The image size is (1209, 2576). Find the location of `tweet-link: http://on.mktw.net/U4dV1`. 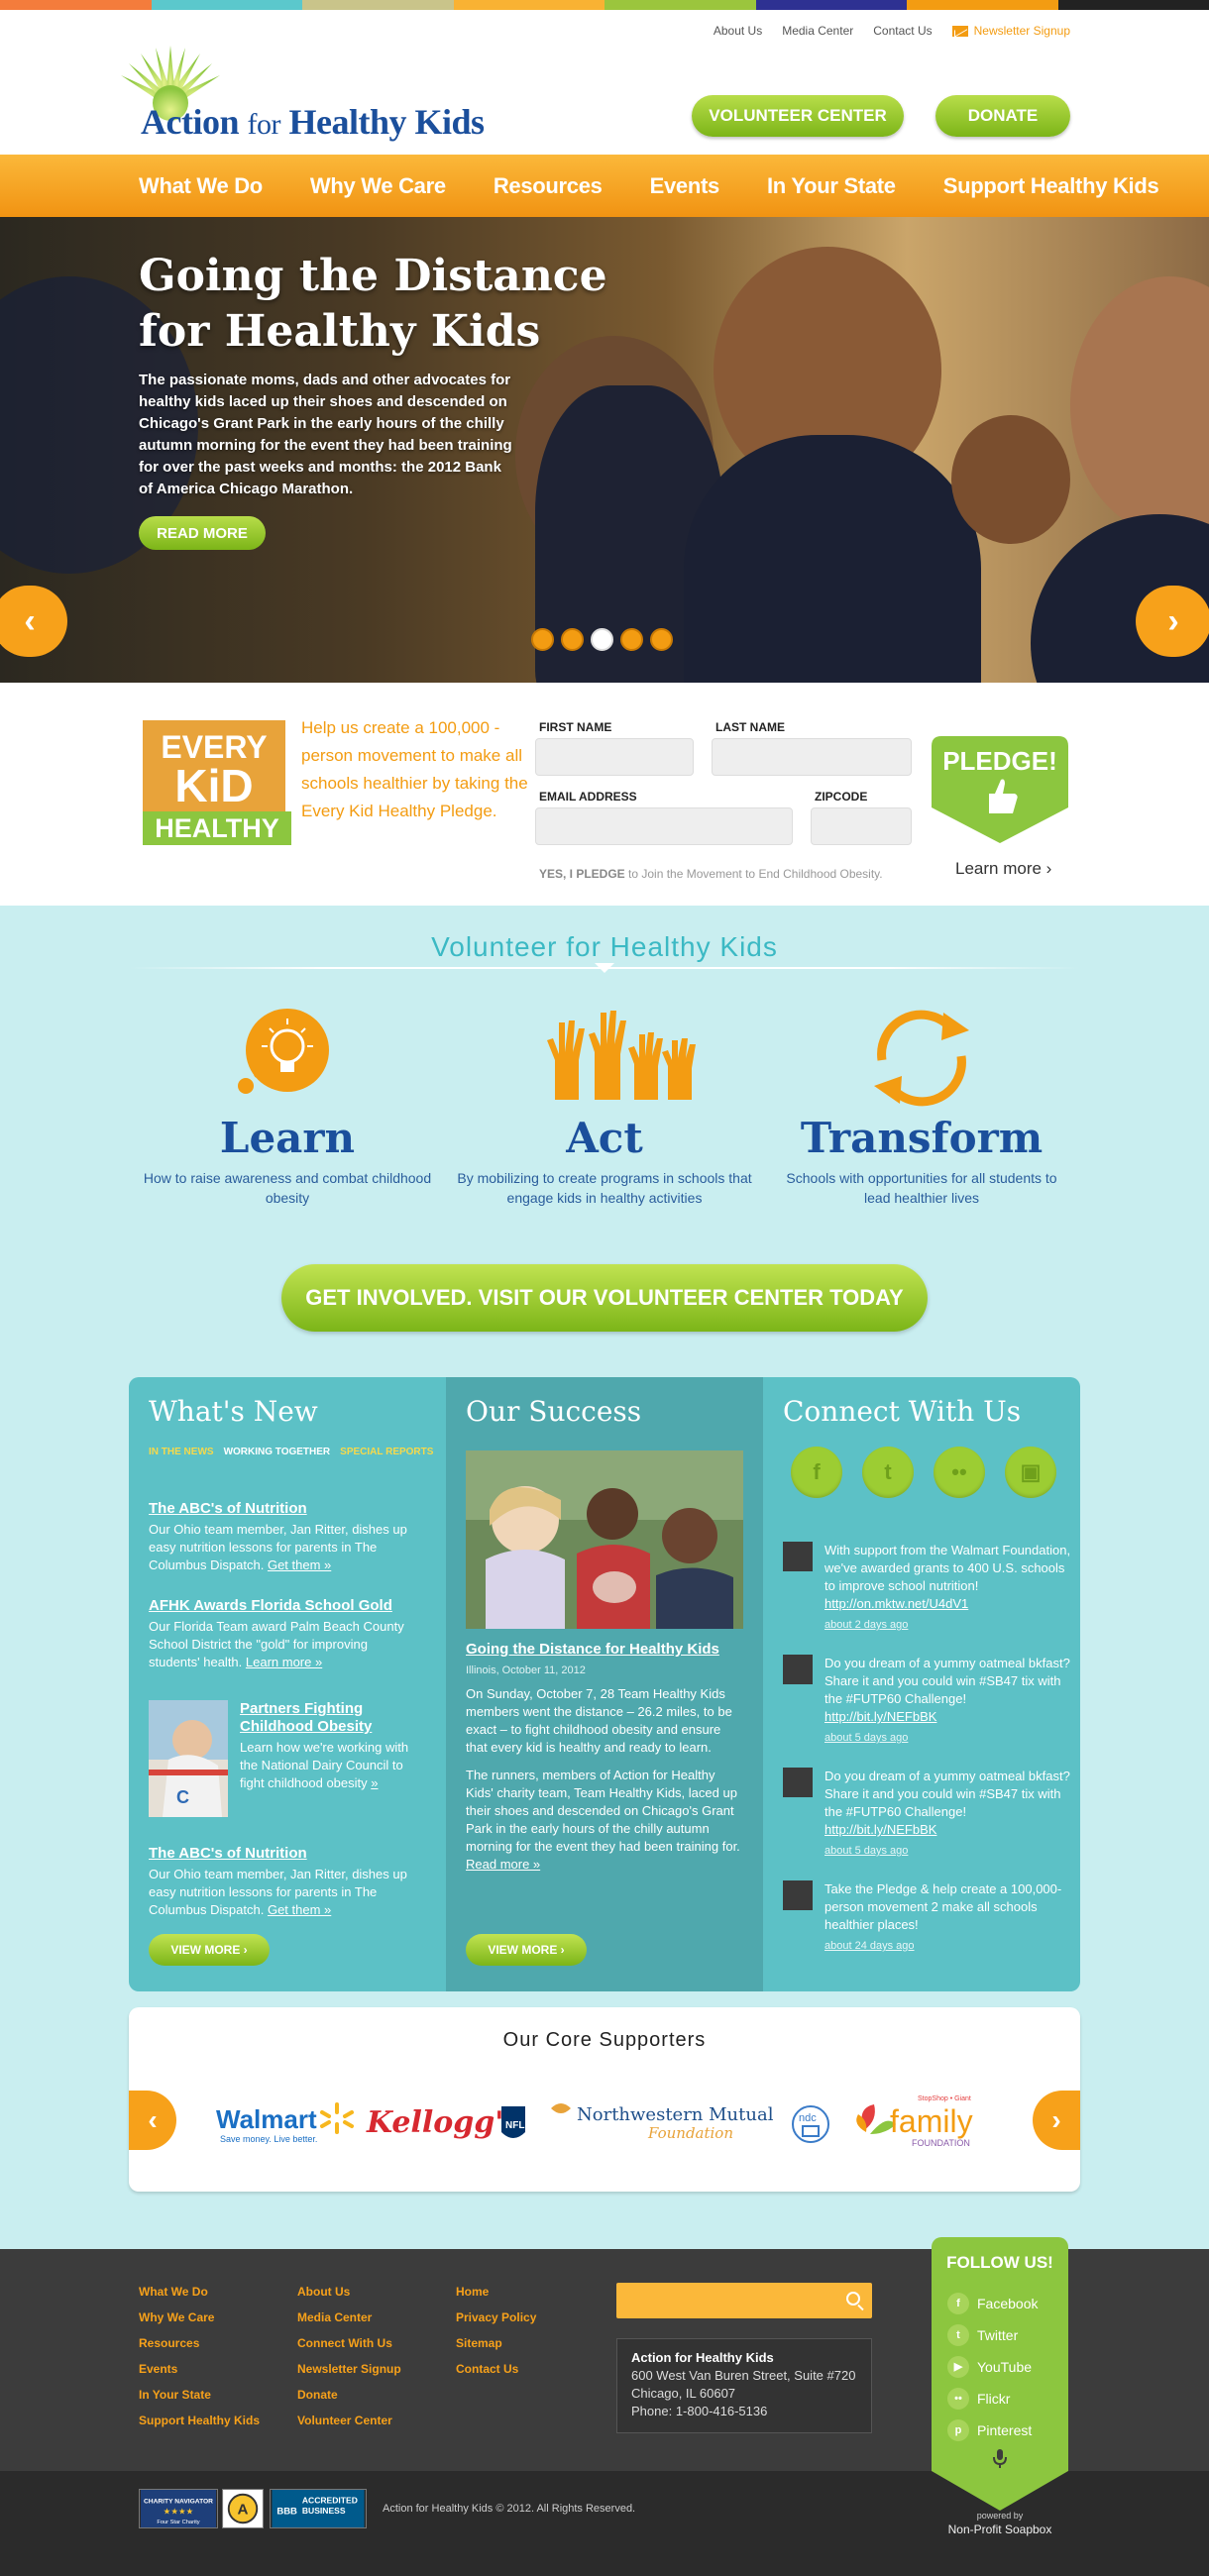

tweet-link: http://on.mktw.net/U4dV1 is located at coordinates (896, 1604).